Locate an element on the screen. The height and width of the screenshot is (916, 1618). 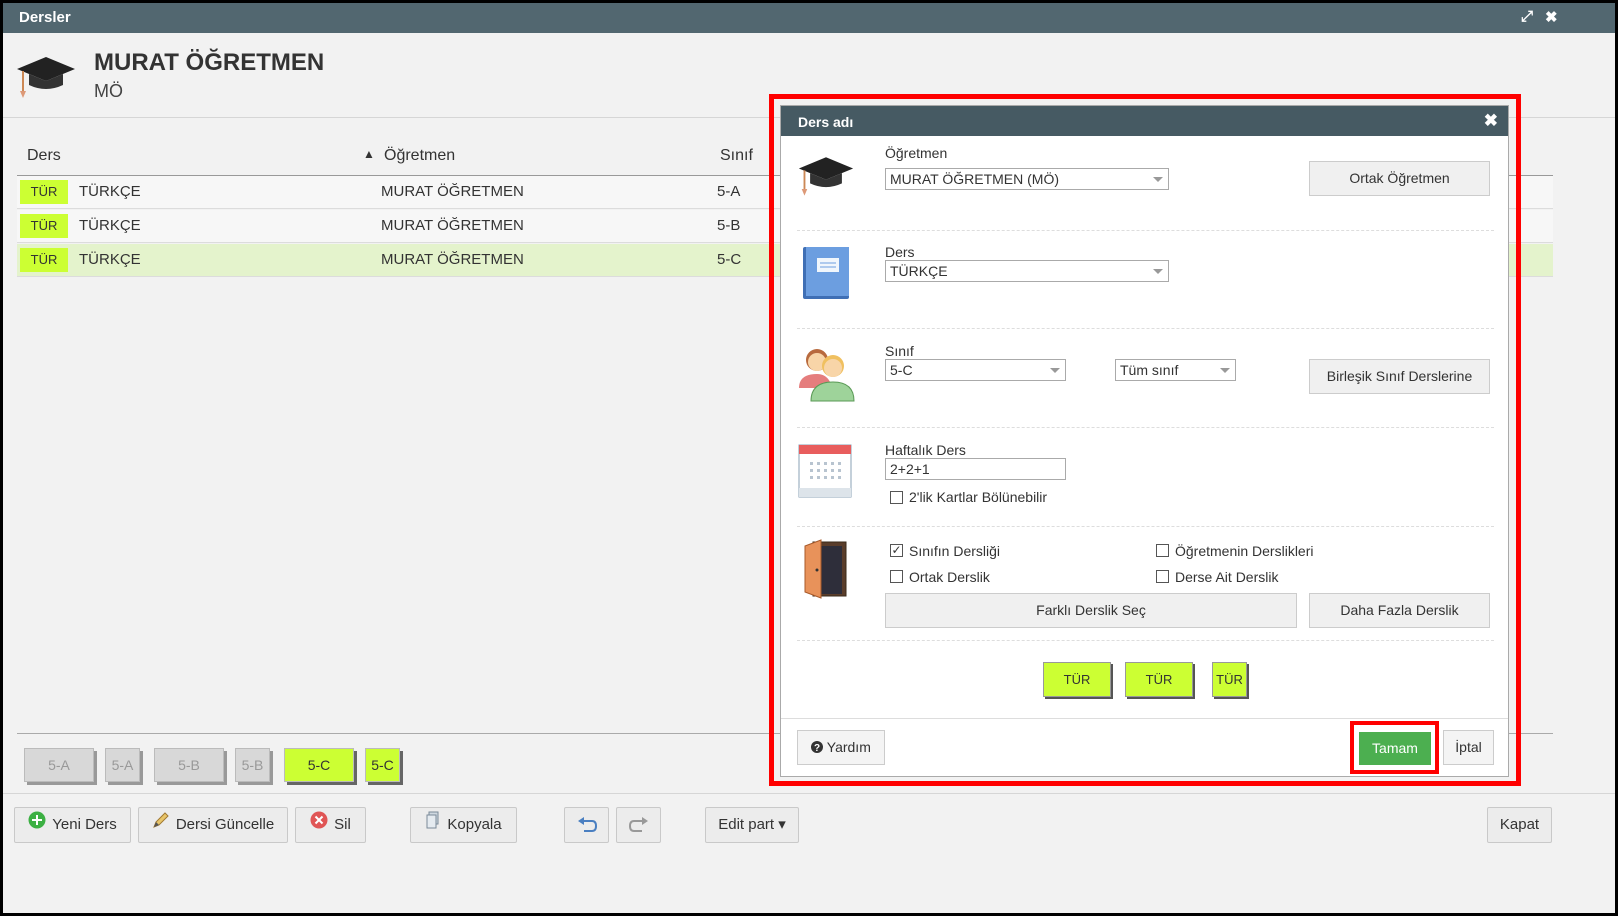
help-button: ? Yardım is located at coordinates (841, 747).